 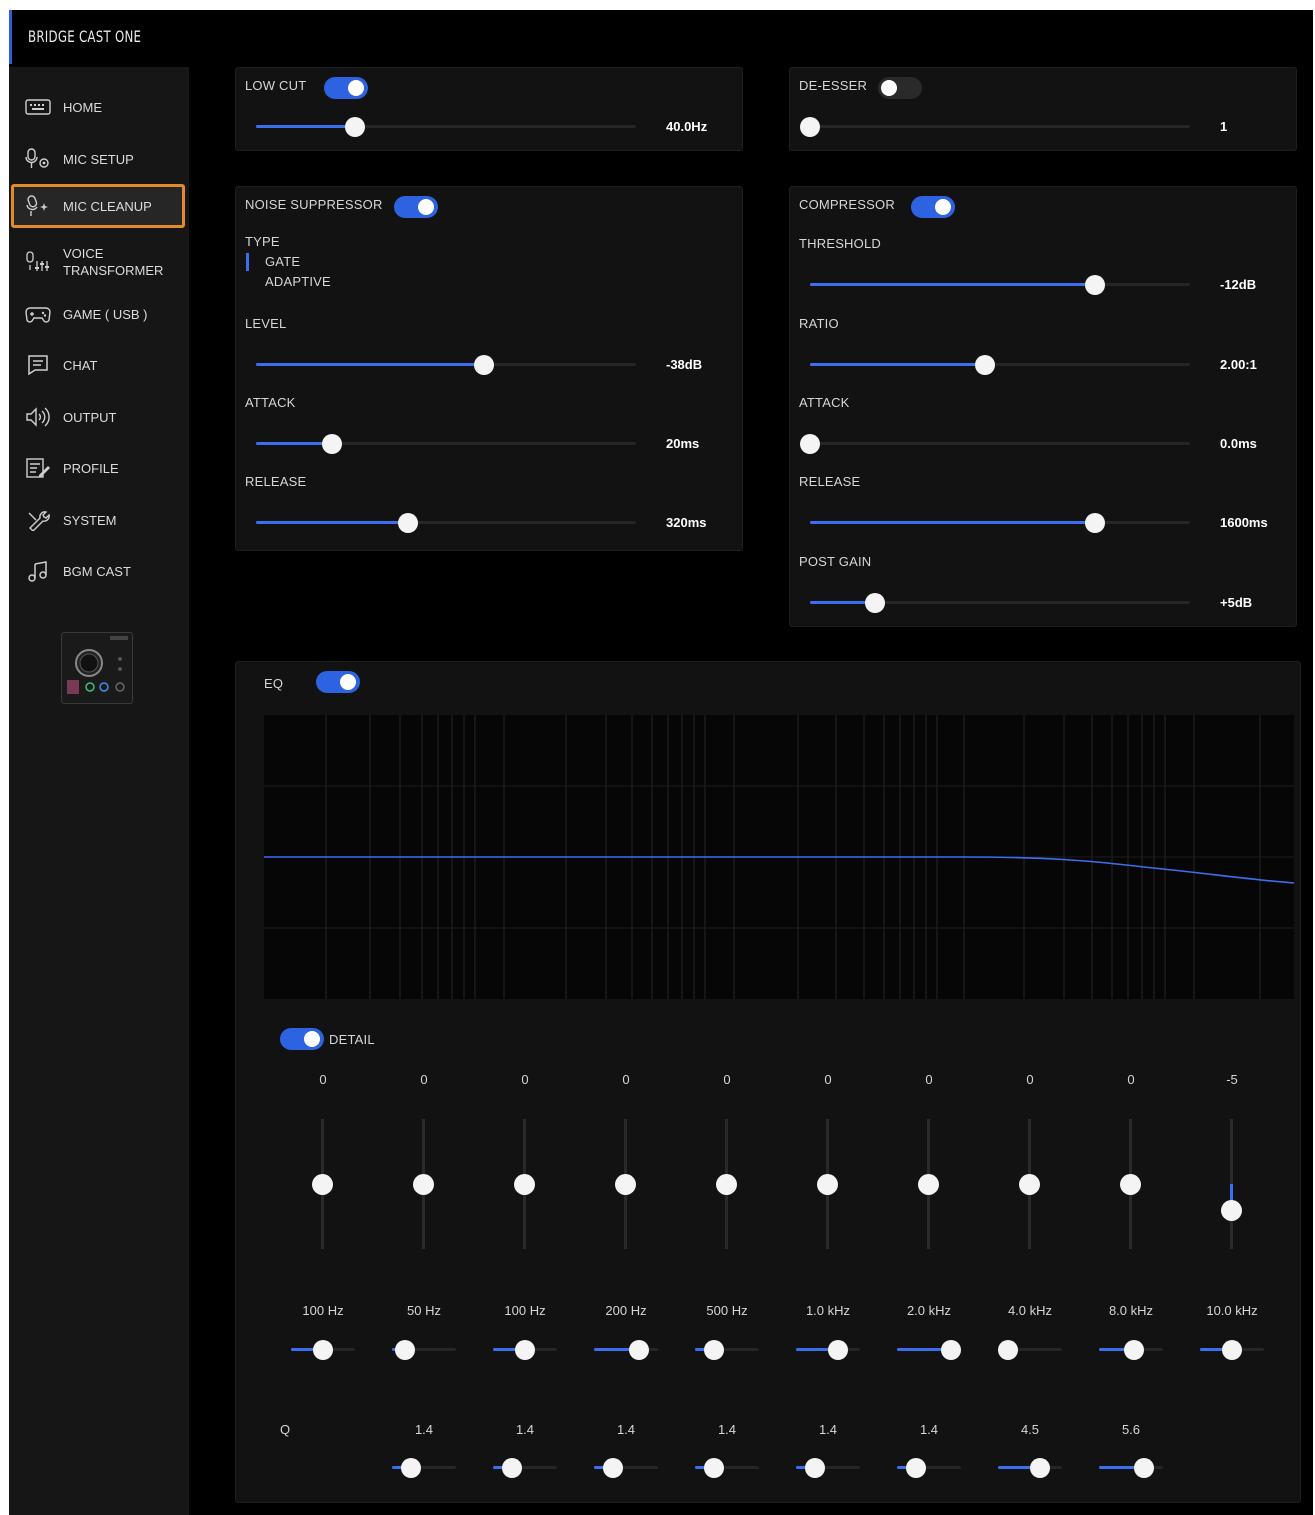 What do you see at coordinates (38, 159) in the screenshot?
I see `mic-gear-icon` at bounding box center [38, 159].